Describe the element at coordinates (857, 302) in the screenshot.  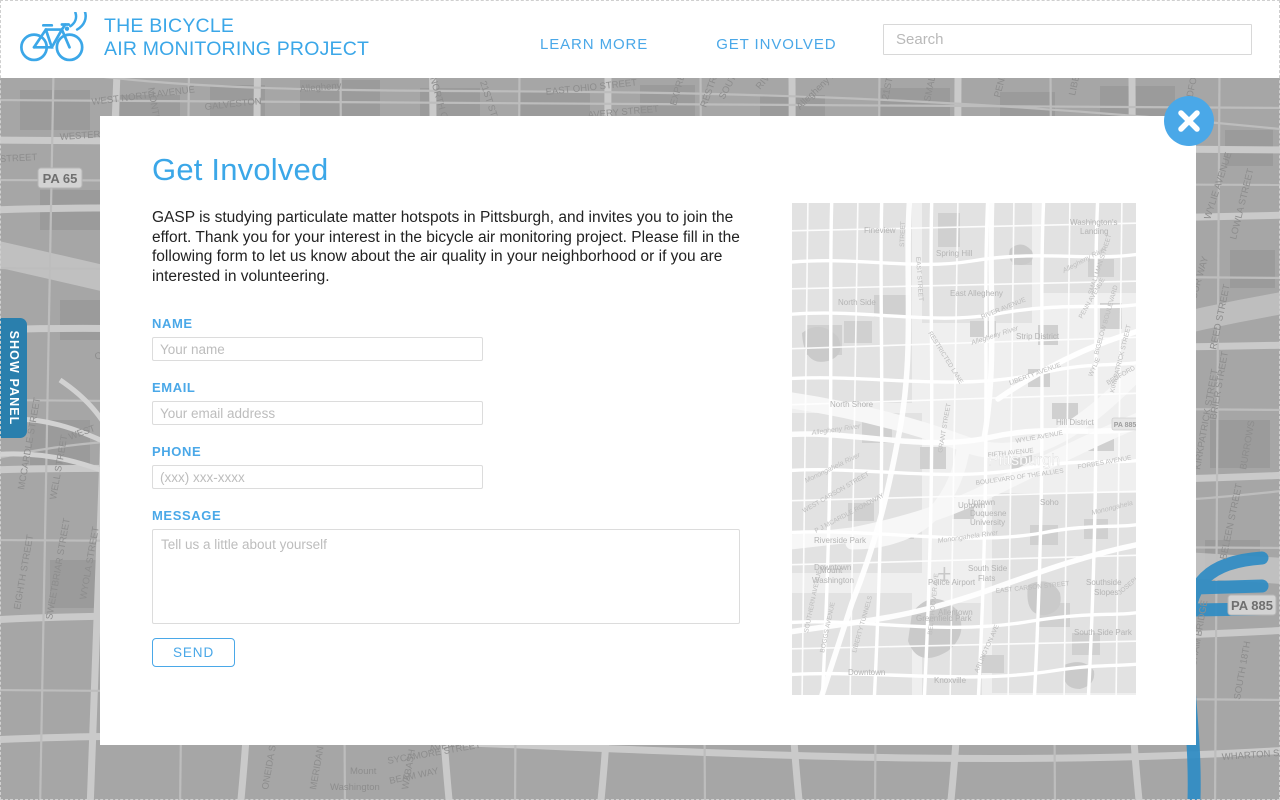
I see `svg-text: North Side` at that location.